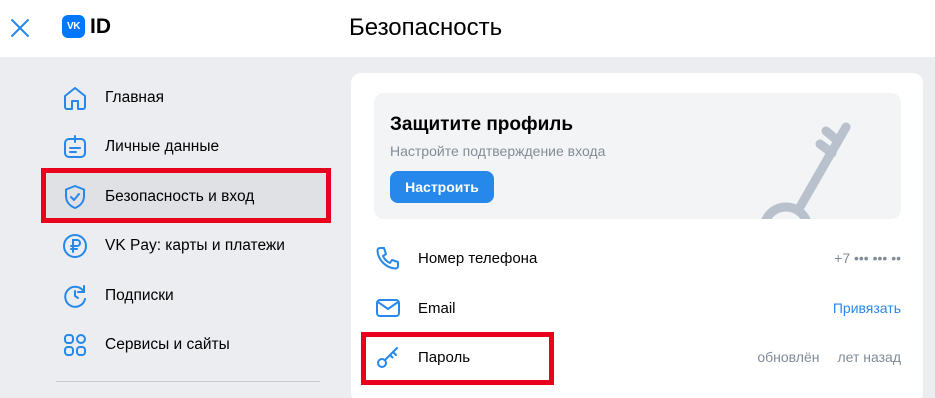 The height and width of the screenshot is (398, 935). I want to click on phone-icon, so click(388, 258).